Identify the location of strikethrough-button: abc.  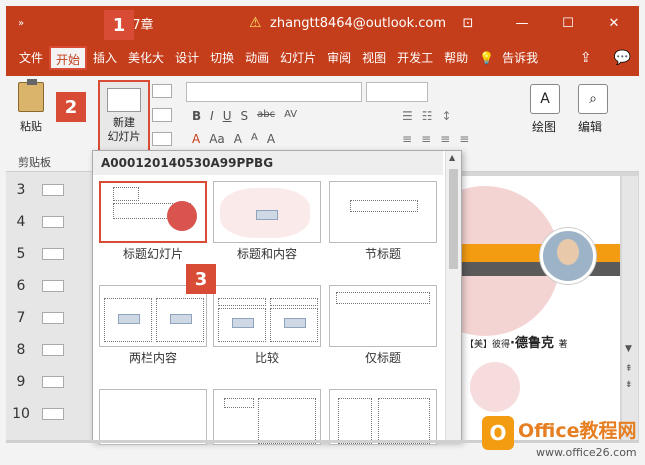
(266, 116).